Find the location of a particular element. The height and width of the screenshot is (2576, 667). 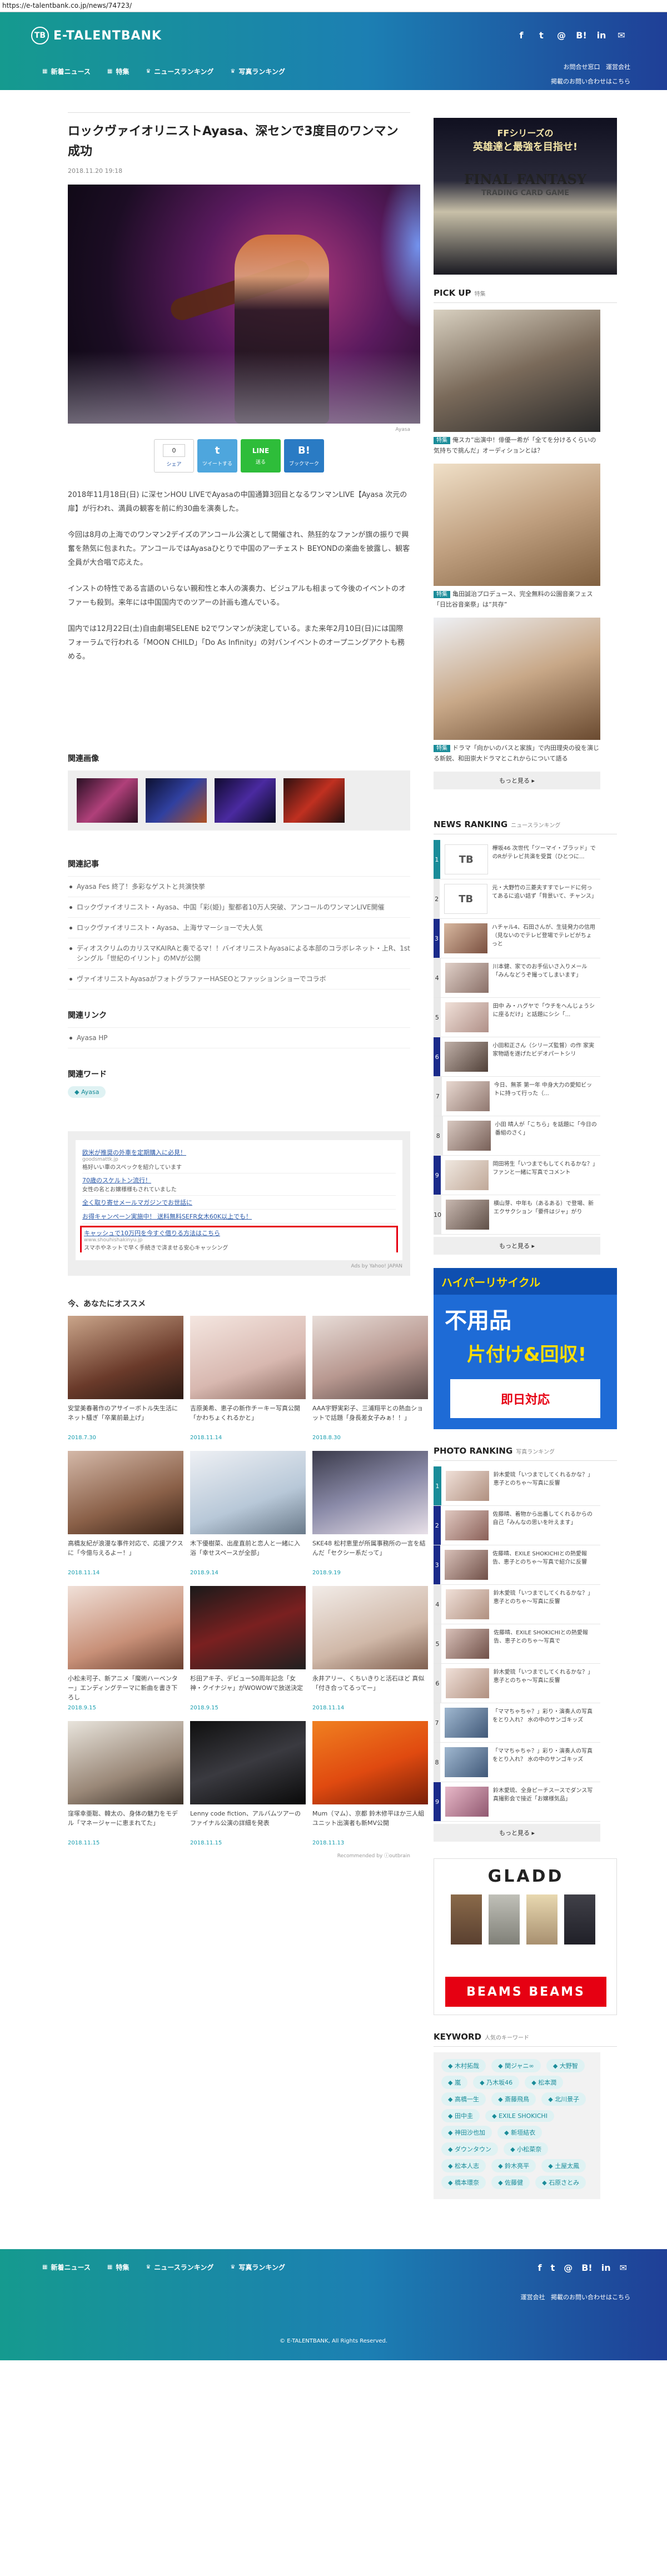

keyword-chip: ◆ 小松菜奈 is located at coordinates (526, 2149).